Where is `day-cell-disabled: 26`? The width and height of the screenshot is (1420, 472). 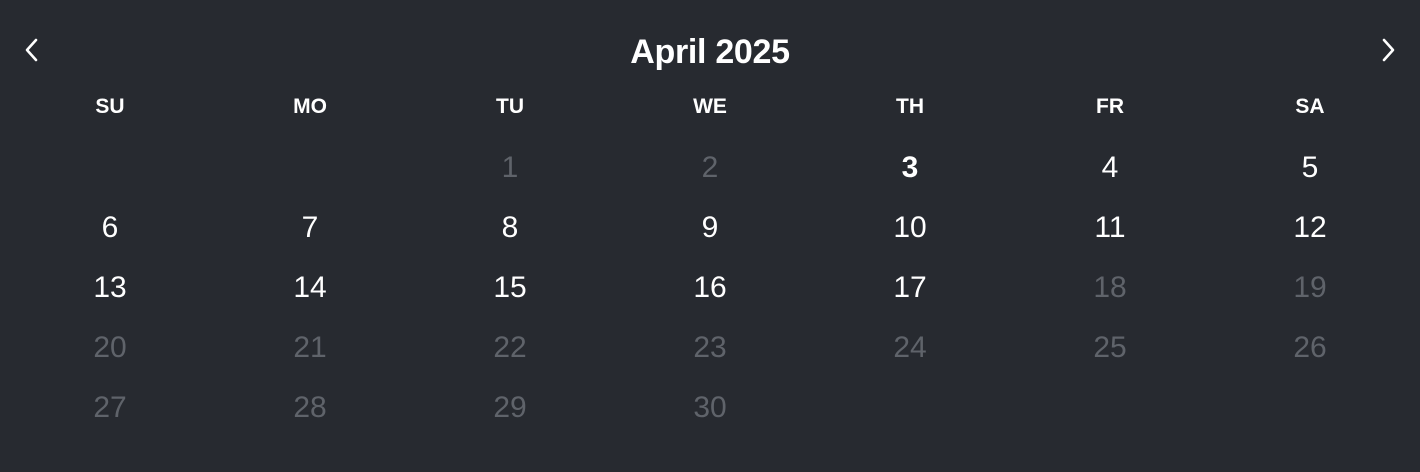 day-cell-disabled: 26 is located at coordinates (1310, 347).